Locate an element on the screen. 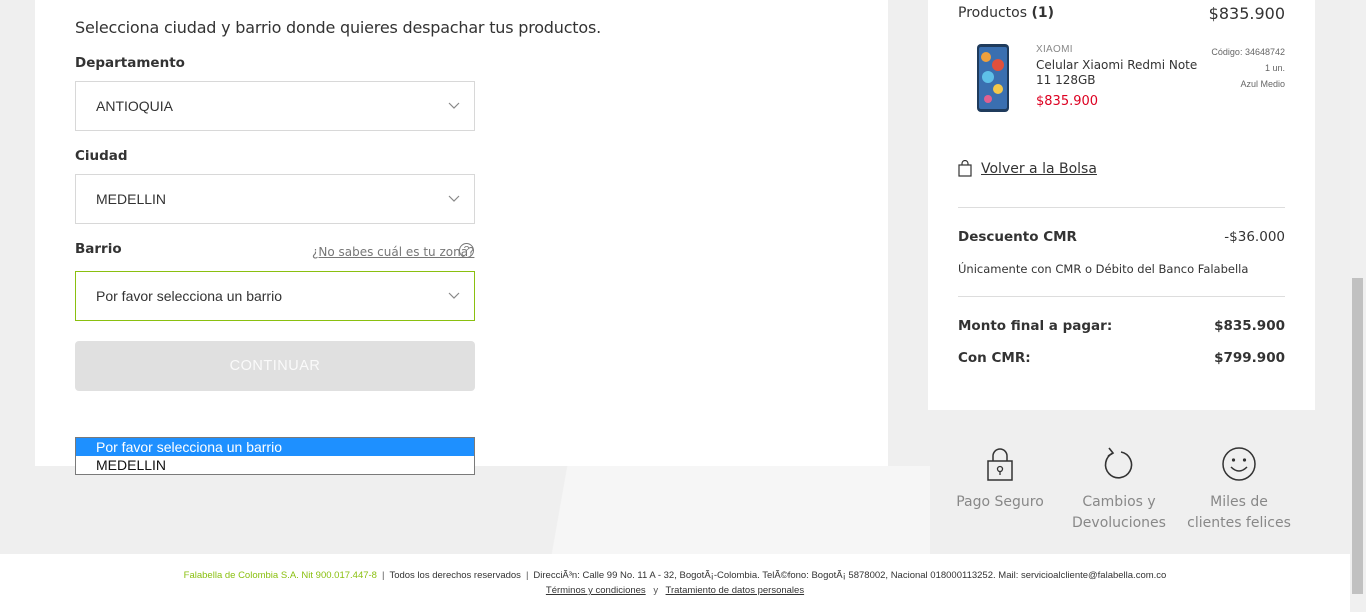 The image size is (1366, 612). product-brand: XIAOMI is located at coordinates (1054, 49).